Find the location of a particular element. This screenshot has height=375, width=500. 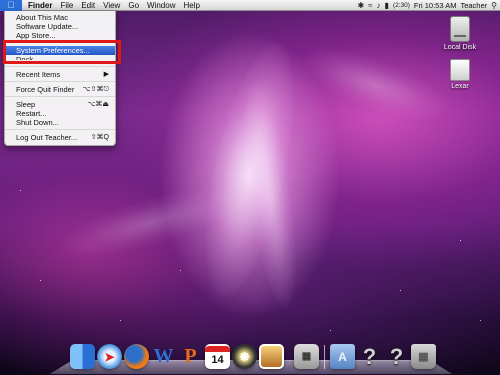

menu-window: Window is located at coordinates (161, 5).